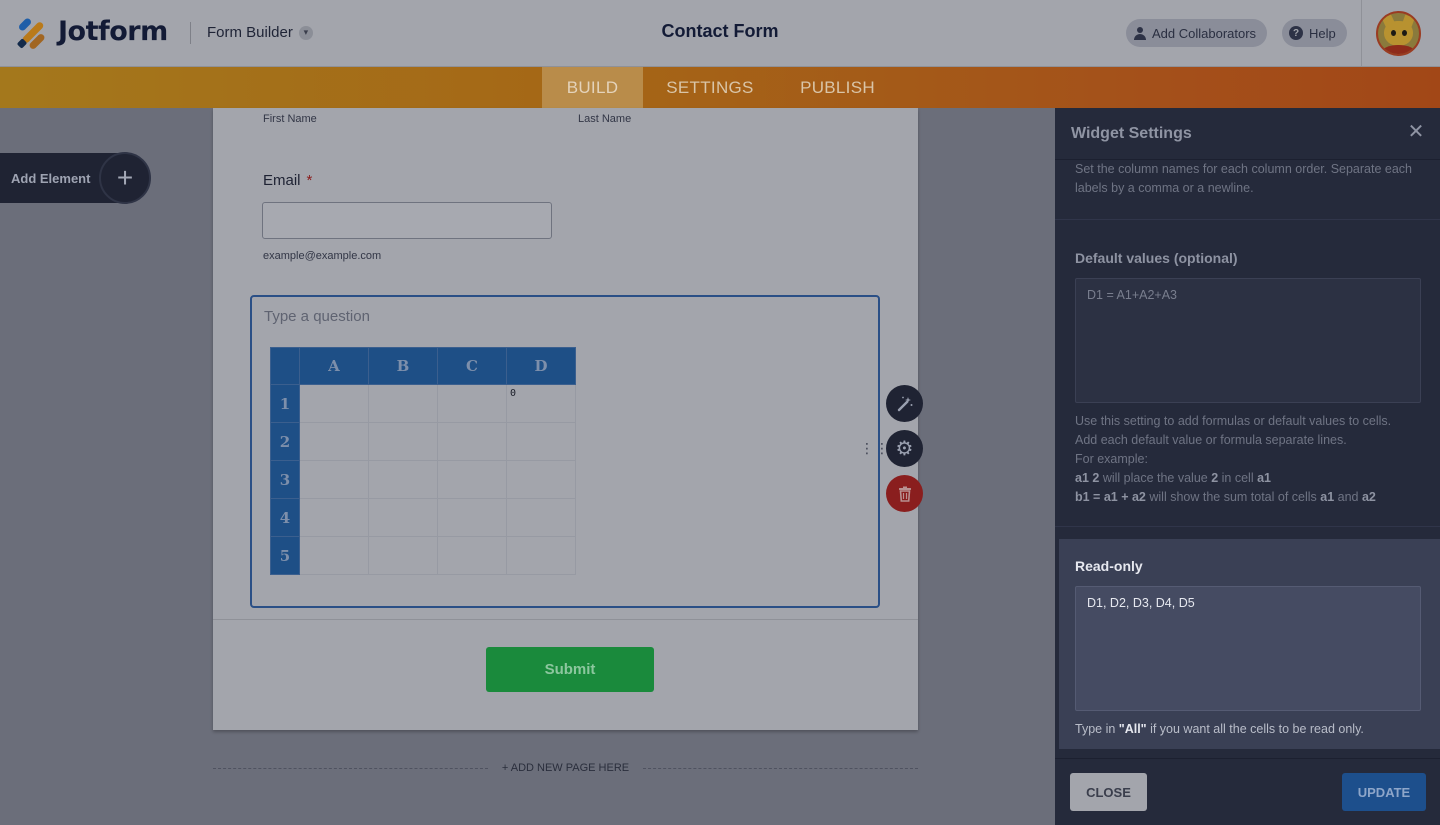 The width and height of the screenshot is (1440, 825). Describe the element at coordinates (1322, 33) in the screenshot. I see `help-label: Help` at that location.